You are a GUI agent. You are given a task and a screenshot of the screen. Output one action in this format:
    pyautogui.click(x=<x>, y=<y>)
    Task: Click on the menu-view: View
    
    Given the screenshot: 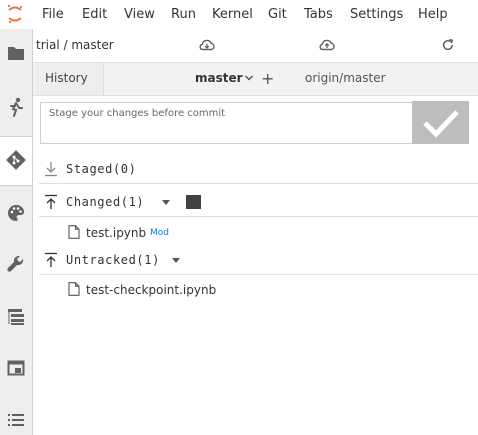 What is the action you would take?
    pyautogui.click(x=139, y=14)
    